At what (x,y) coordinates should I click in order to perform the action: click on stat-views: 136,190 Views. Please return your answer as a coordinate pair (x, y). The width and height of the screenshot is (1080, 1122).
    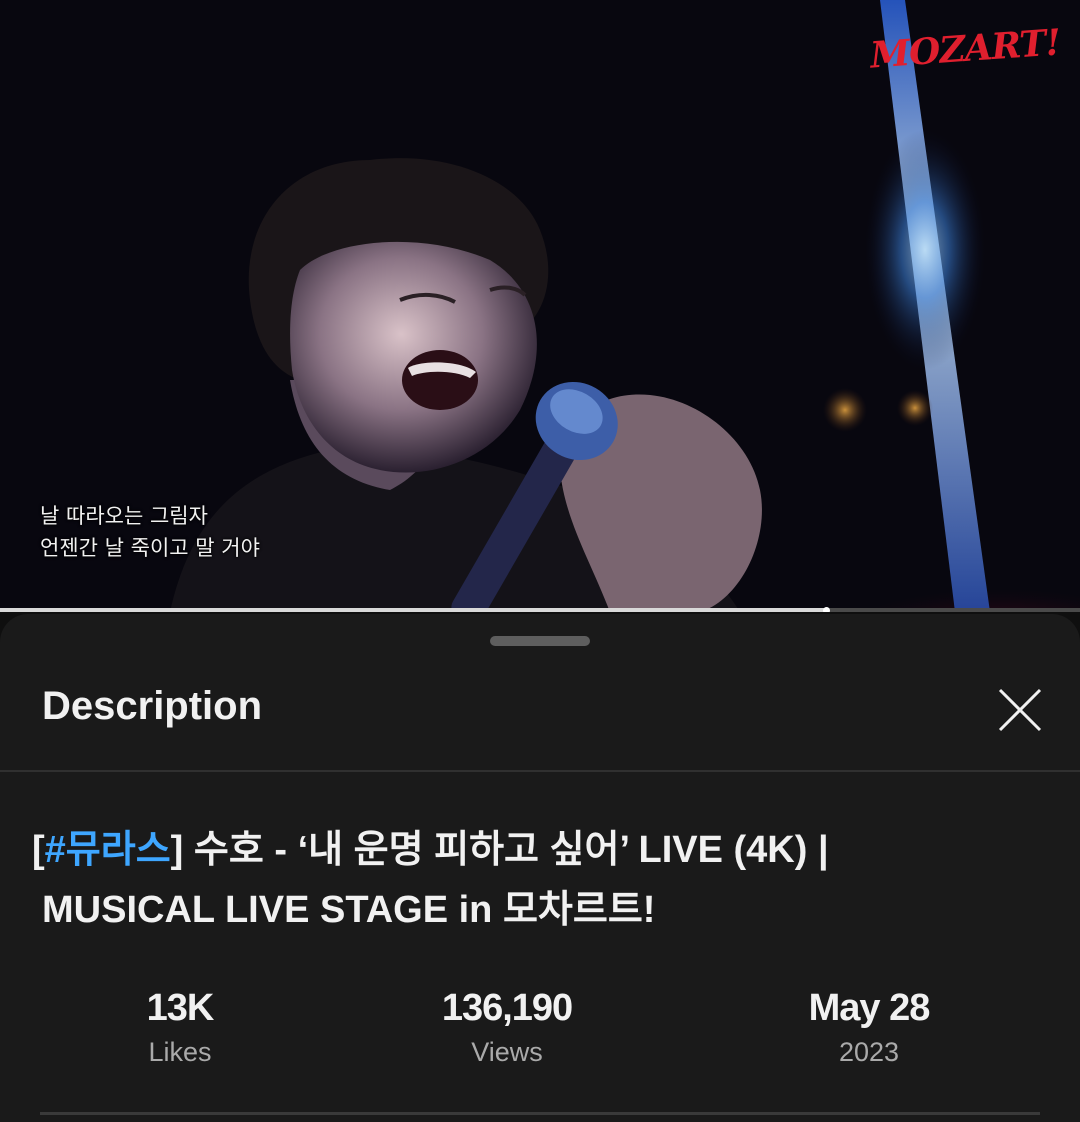
    Looking at the image, I should click on (507, 1028).